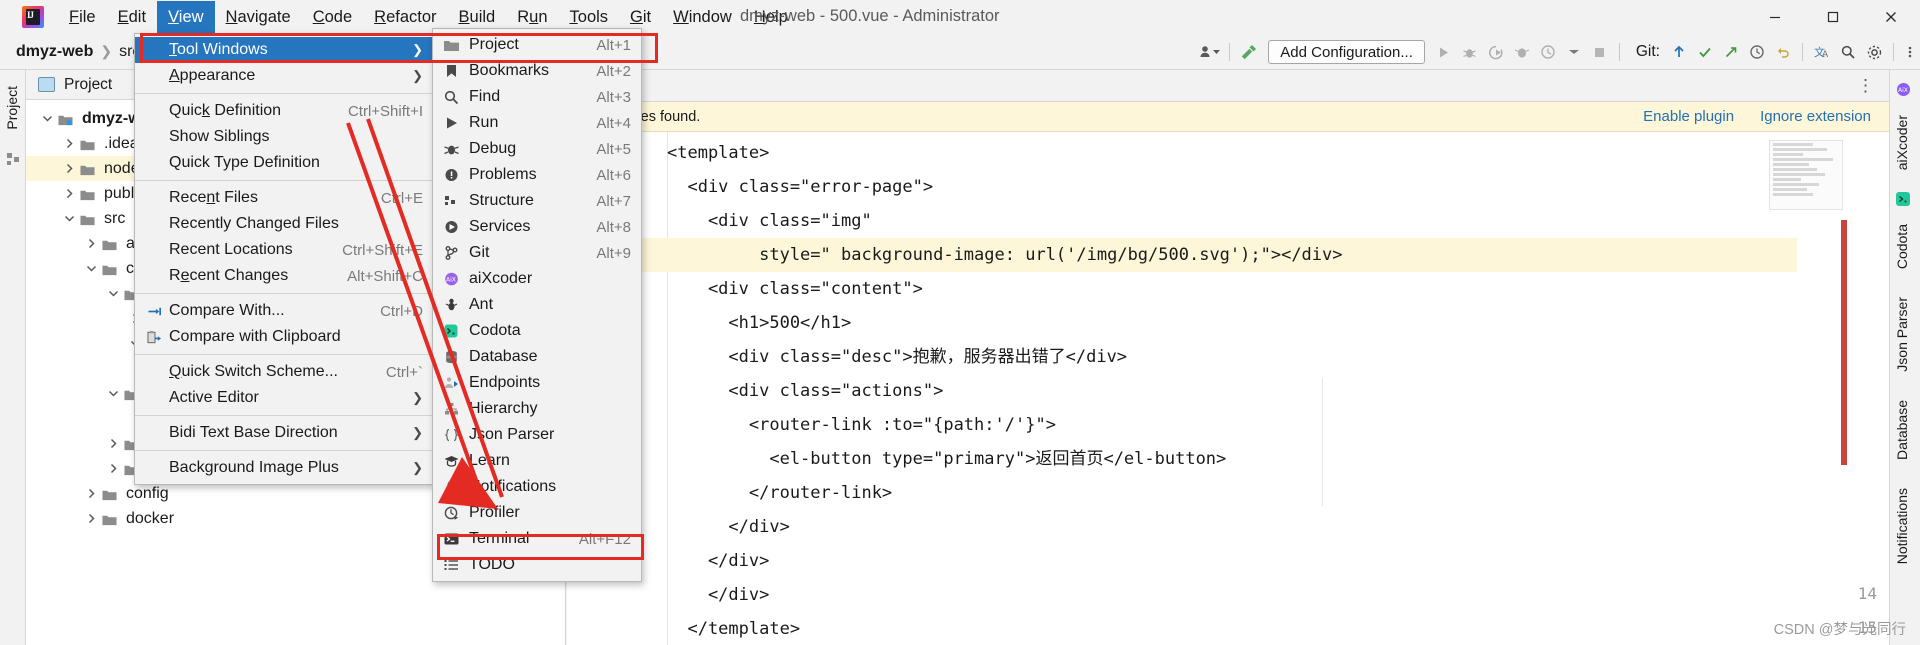  What do you see at coordinates (1496, 52) in the screenshot?
I see `run-coverage-icon` at bounding box center [1496, 52].